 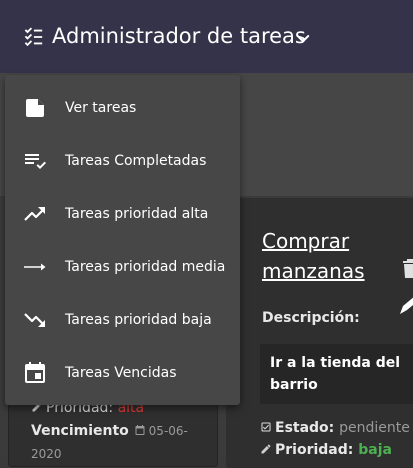 I want to click on due-date: 05-06-, so click(x=168, y=431).